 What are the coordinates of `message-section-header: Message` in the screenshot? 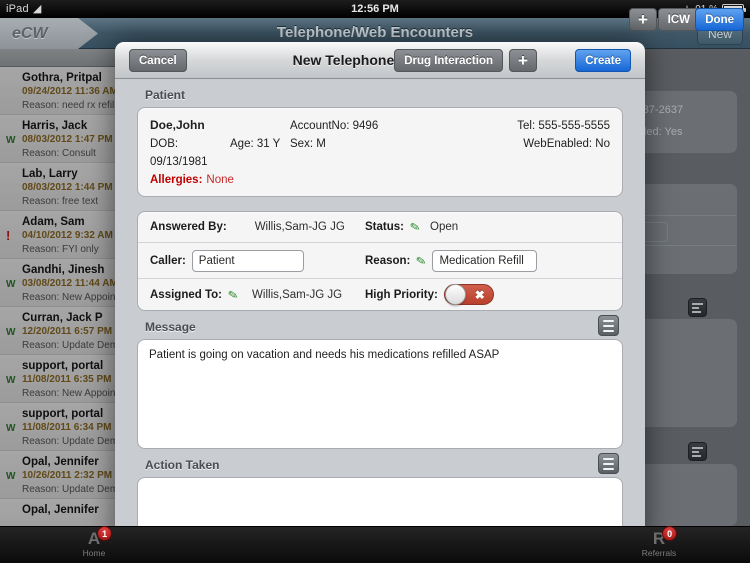 It's located at (380, 325).